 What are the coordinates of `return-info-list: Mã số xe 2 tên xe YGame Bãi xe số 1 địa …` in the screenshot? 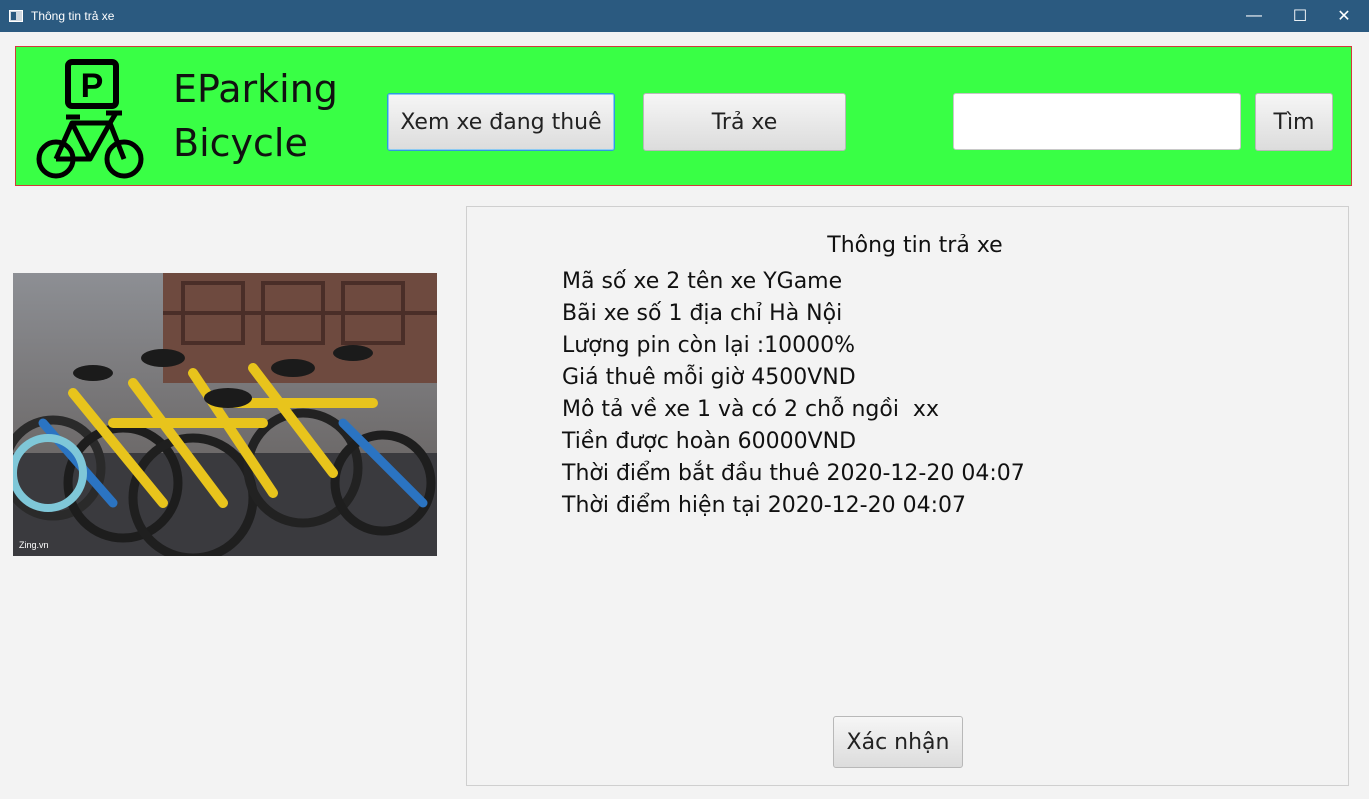 It's located at (793, 394).